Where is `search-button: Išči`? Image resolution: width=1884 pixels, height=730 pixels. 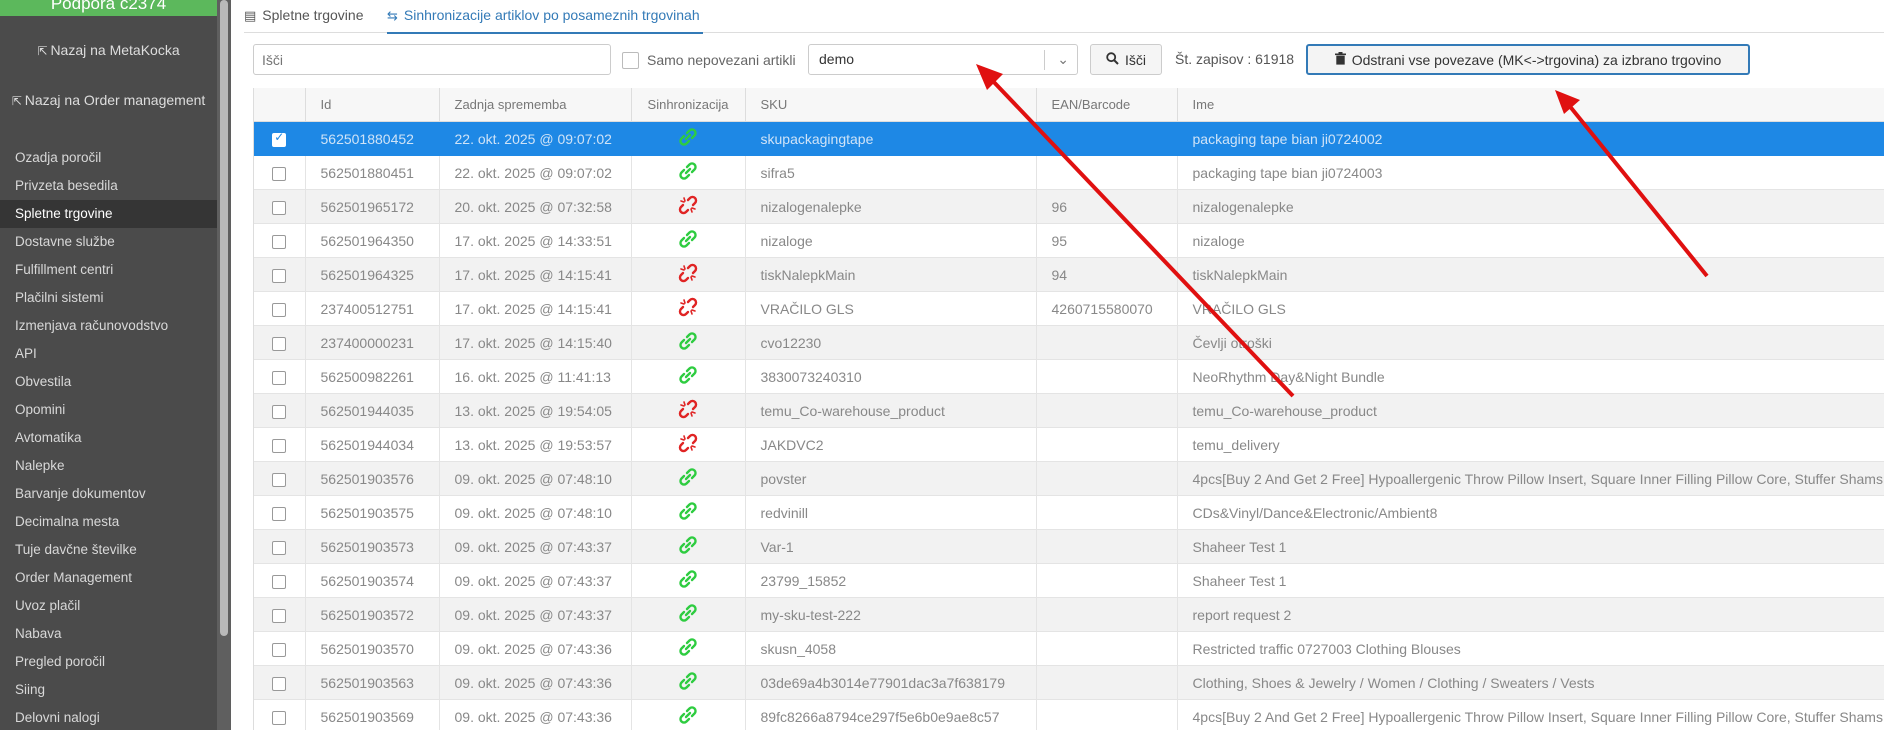
search-button: Išči is located at coordinates (1126, 59).